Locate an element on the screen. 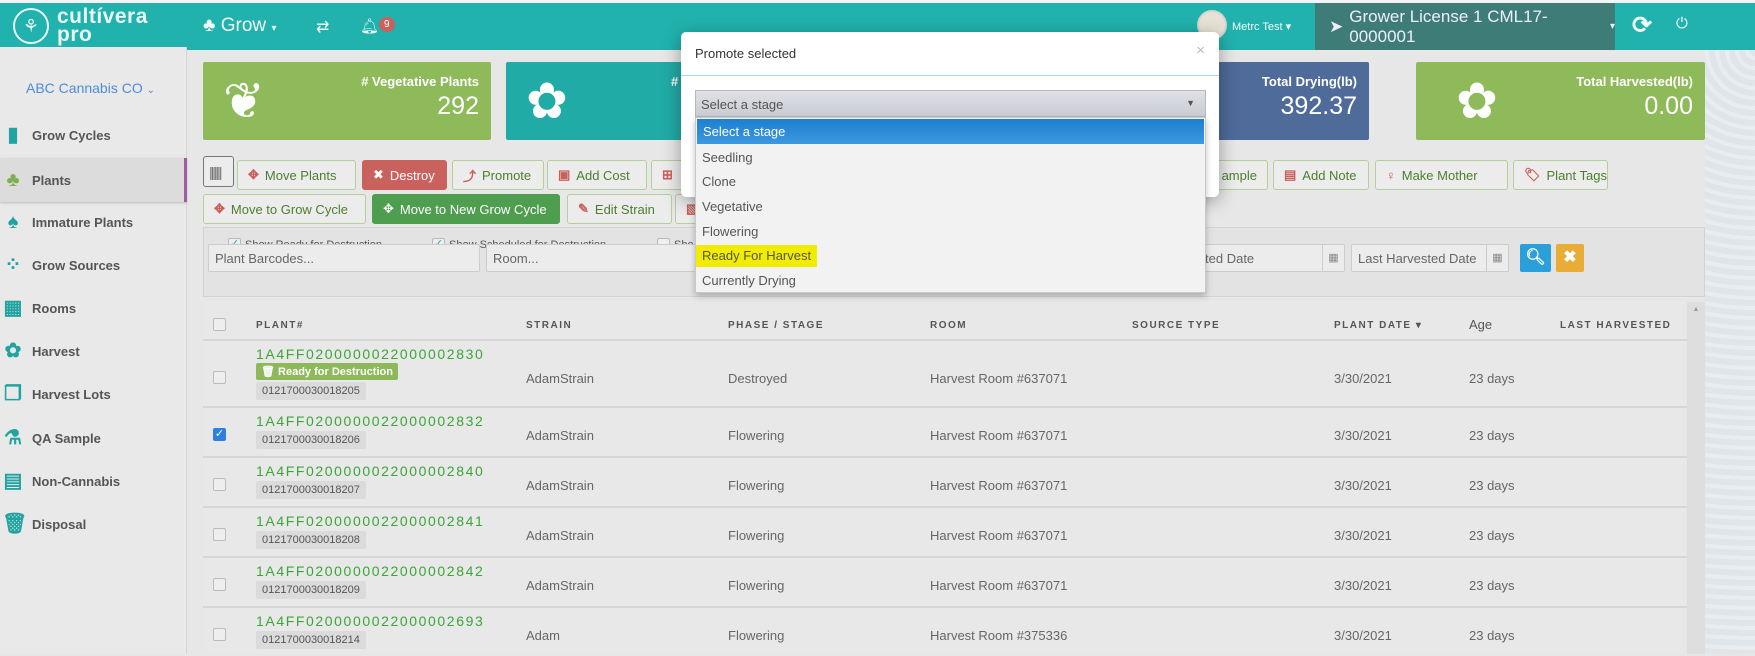 The width and height of the screenshot is (1755, 656). stage-option: Vegetative is located at coordinates (950, 206).